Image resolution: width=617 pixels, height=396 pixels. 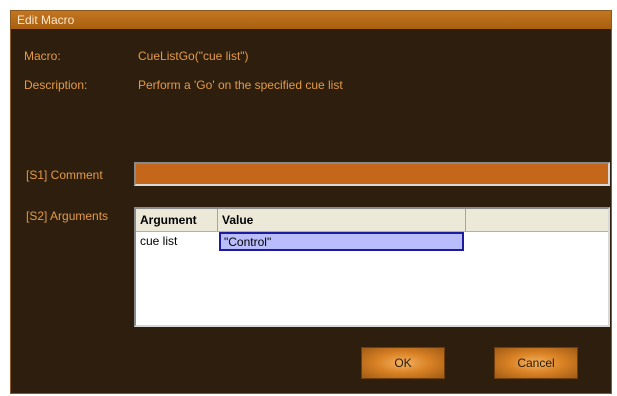 I want to click on description-label: Description:, so click(x=56, y=85).